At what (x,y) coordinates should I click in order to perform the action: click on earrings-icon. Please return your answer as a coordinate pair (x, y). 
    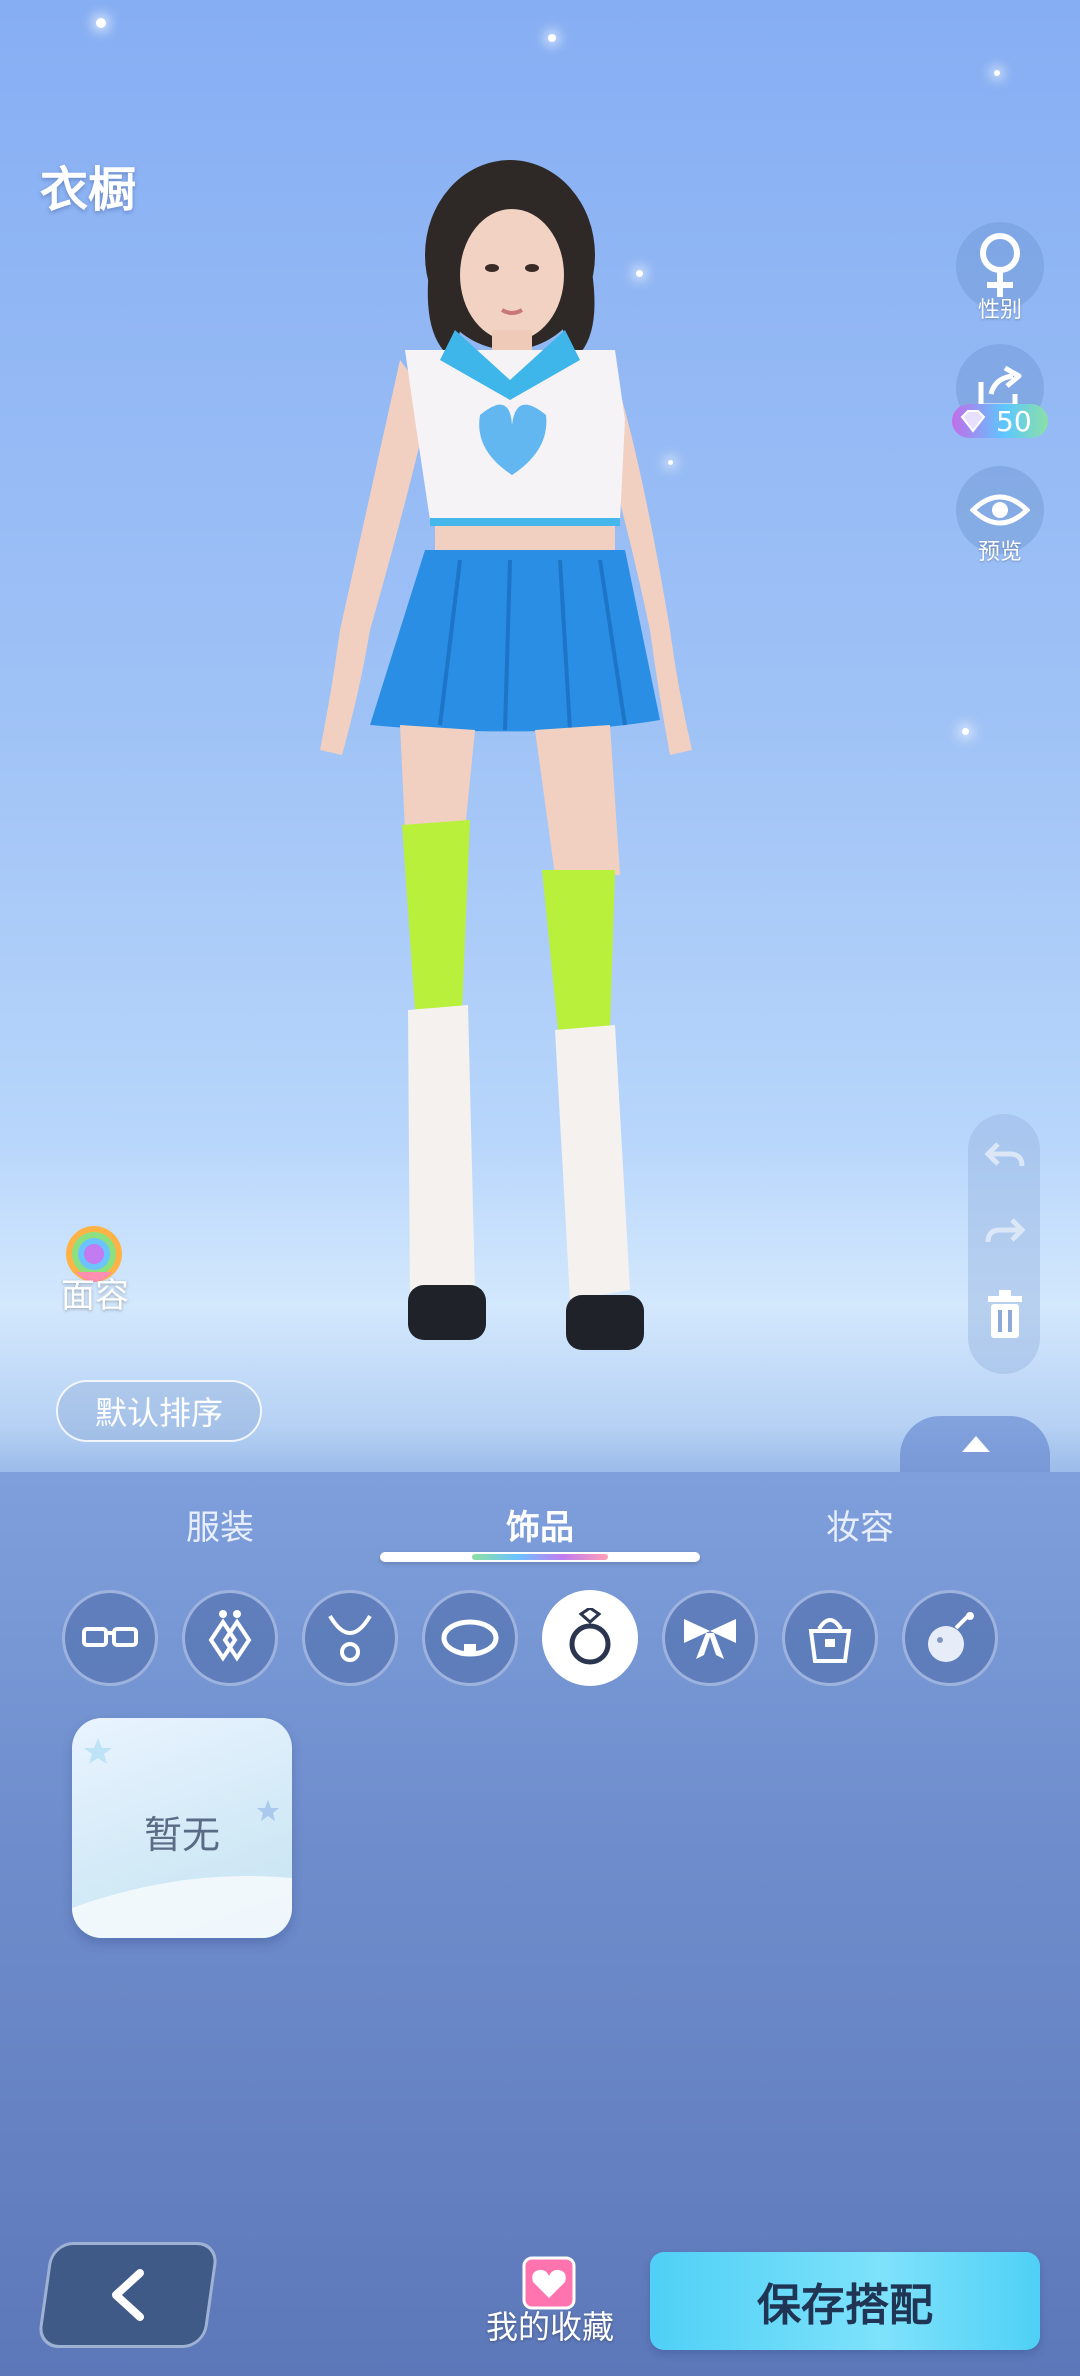
    Looking at the image, I should click on (230, 1636).